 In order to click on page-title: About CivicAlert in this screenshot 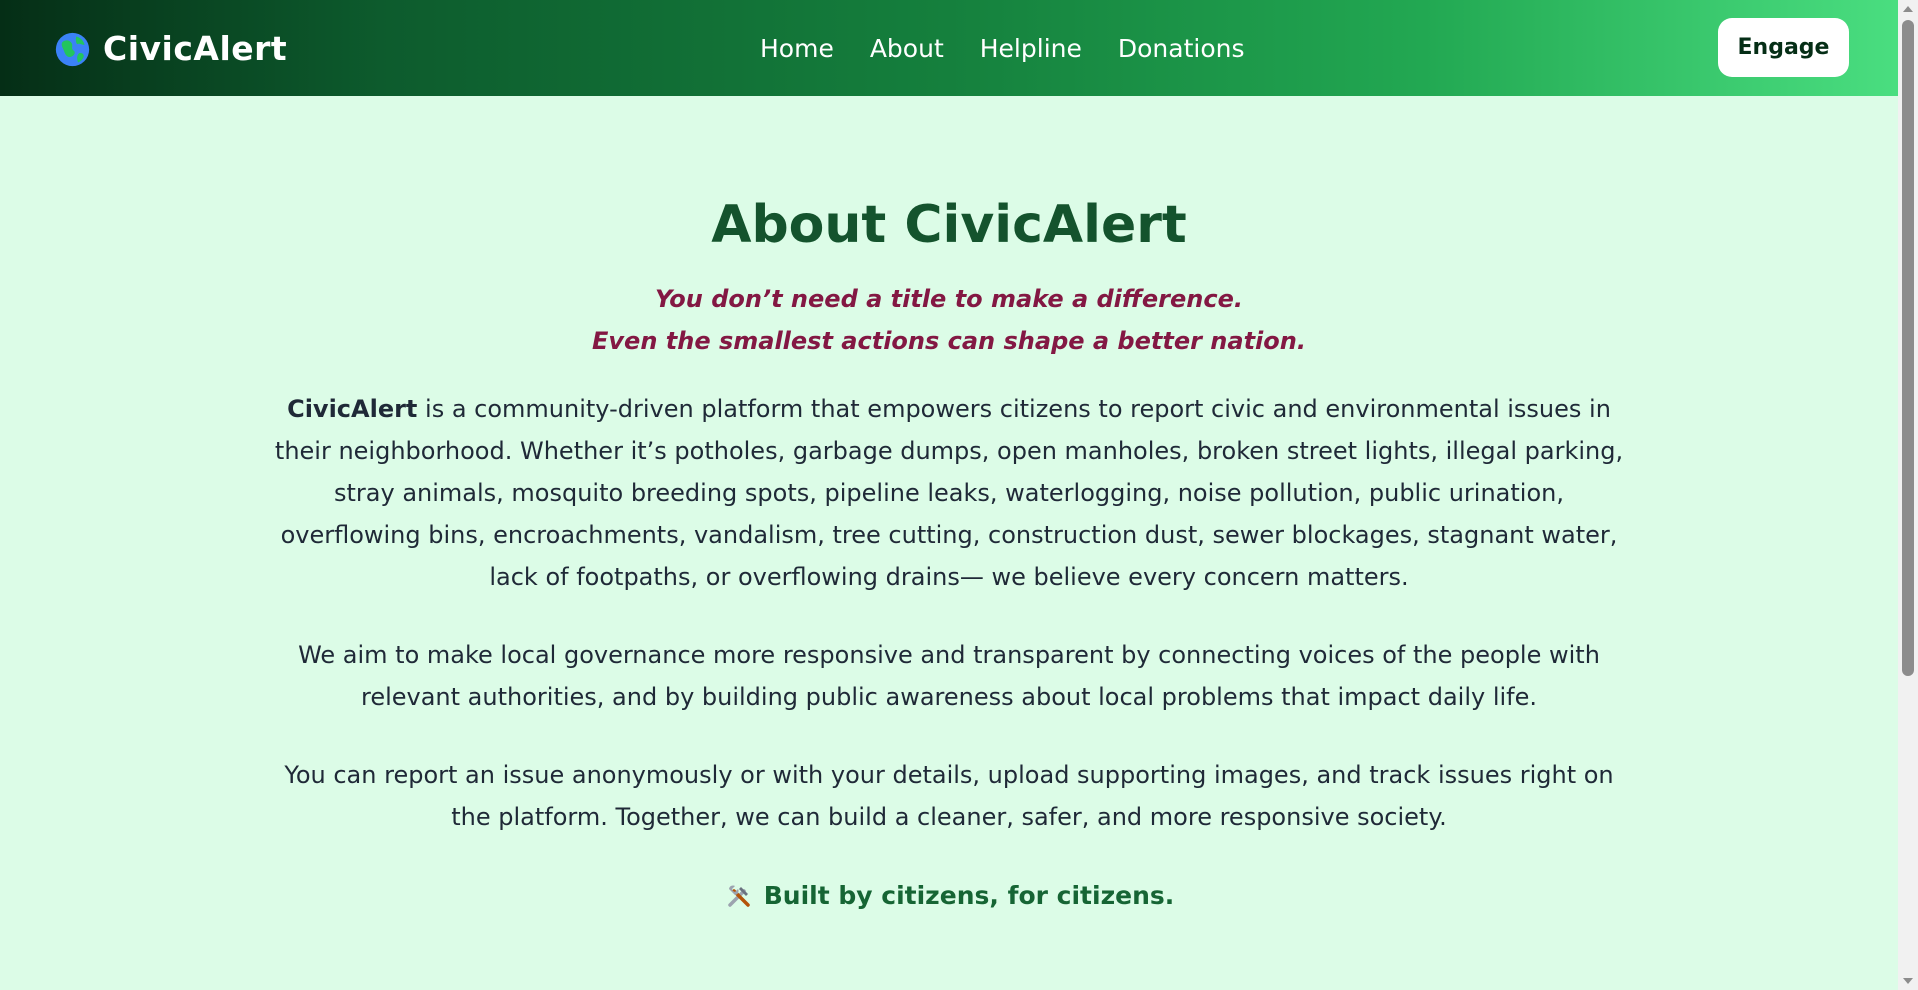, I will do `click(949, 225)`.